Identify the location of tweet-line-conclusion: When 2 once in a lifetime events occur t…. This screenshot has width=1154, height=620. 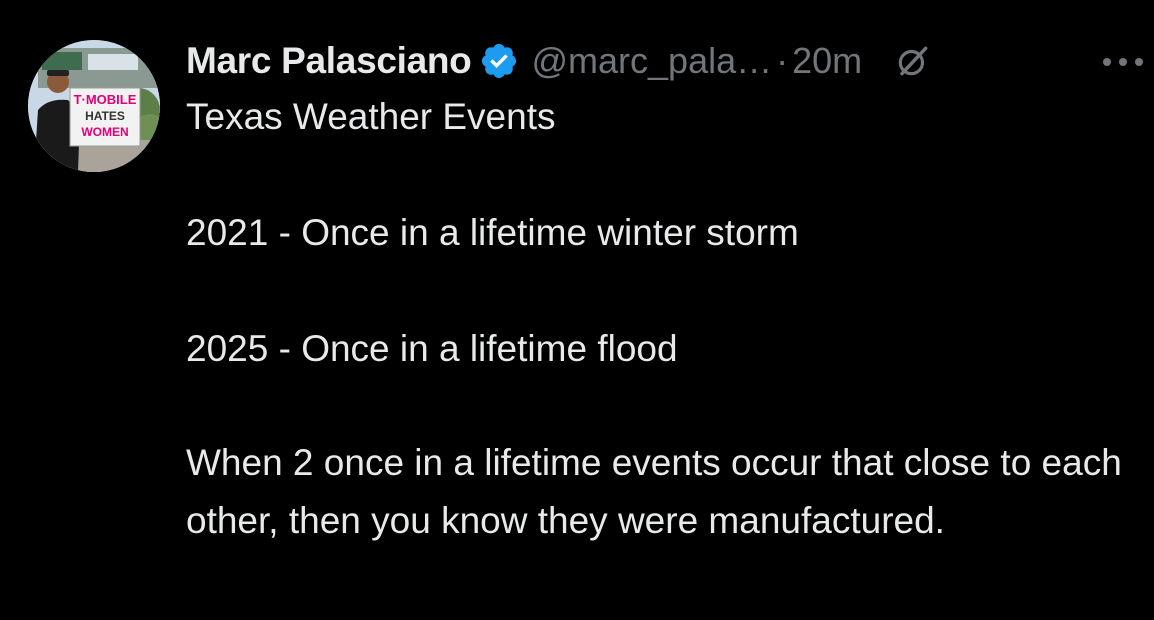
(654, 491).